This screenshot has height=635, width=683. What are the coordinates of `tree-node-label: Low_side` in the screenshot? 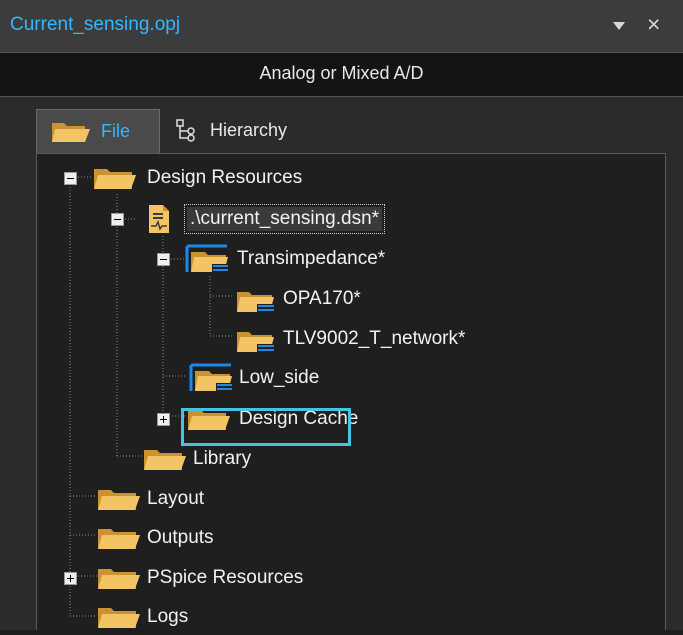 It's located at (279, 377).